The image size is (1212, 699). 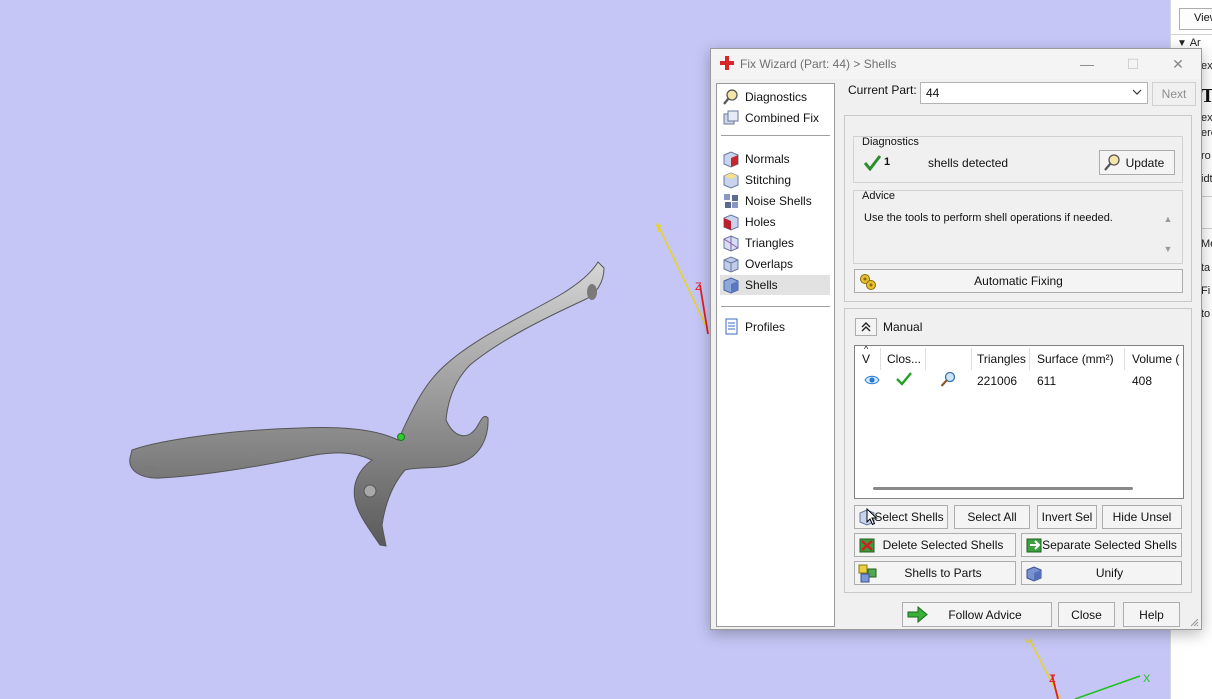 What do you see at coordinates (1168, 219) in the screenshot?
I see `scroll-up-arrow-icon: ▲` at bounding box center [1168, 219].